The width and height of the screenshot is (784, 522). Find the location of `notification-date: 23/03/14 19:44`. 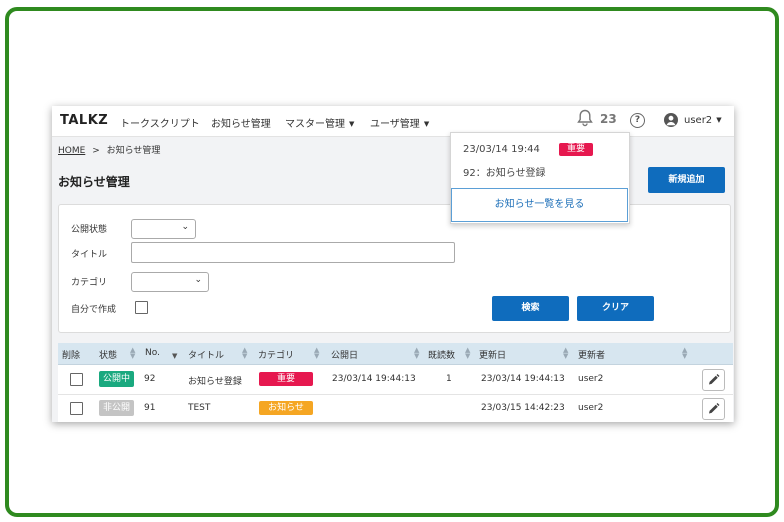

notification-date: 23/03/14 19:44 is located at coordinates (501, 149).